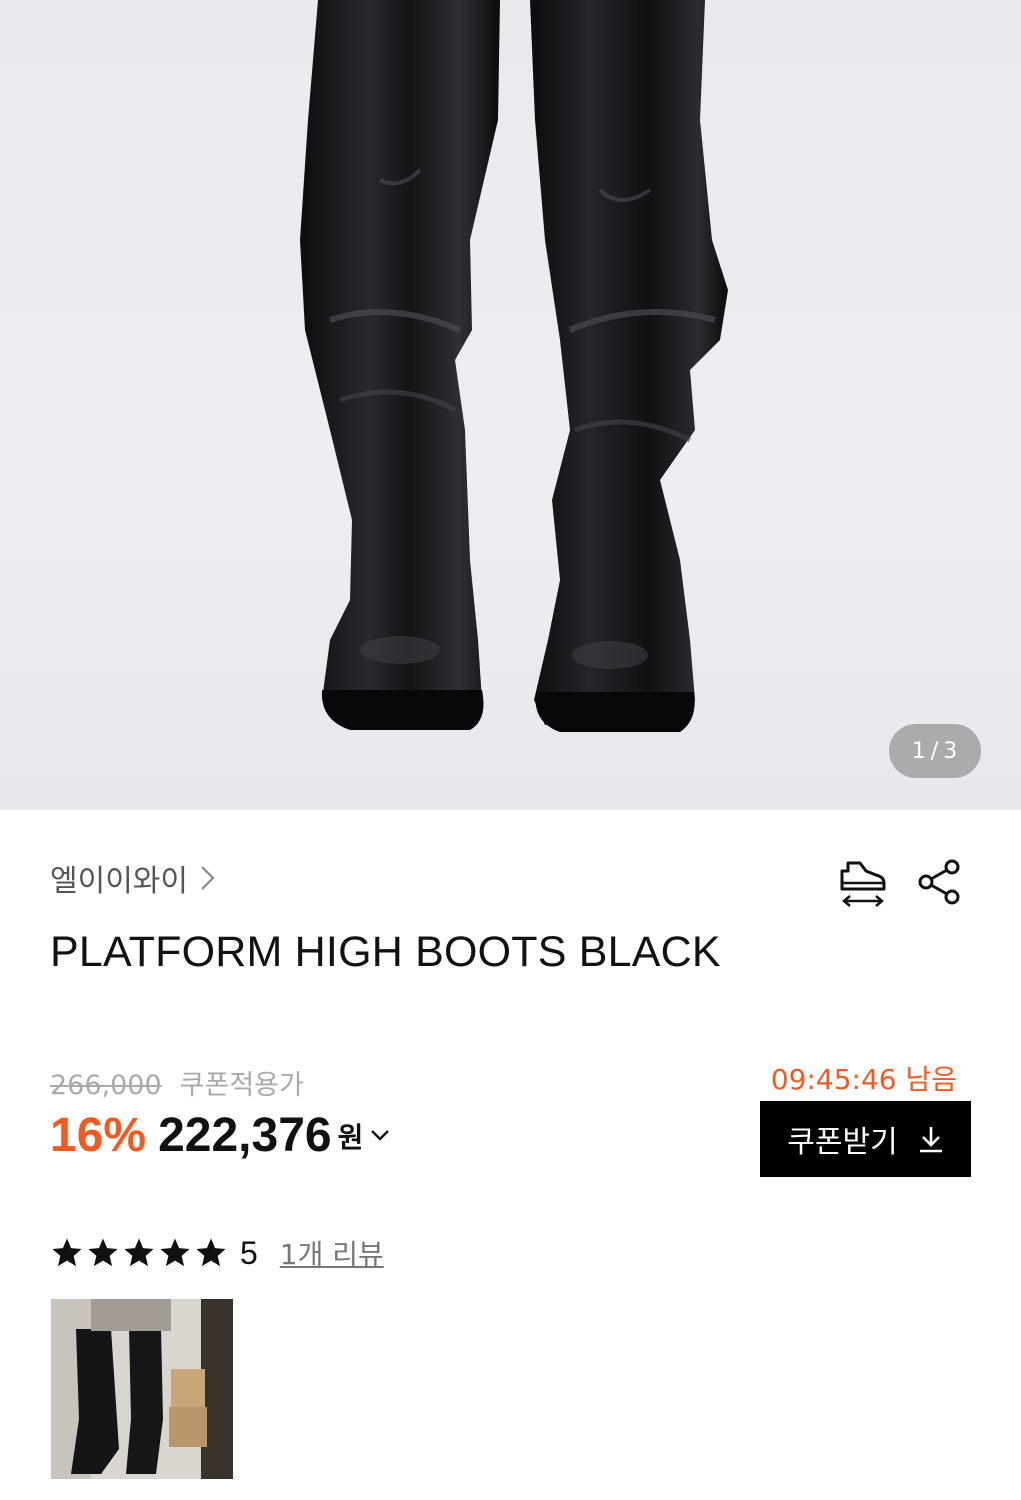  I want to click on get-coupon-label: 쿠폰받기, so click(842, 1142).